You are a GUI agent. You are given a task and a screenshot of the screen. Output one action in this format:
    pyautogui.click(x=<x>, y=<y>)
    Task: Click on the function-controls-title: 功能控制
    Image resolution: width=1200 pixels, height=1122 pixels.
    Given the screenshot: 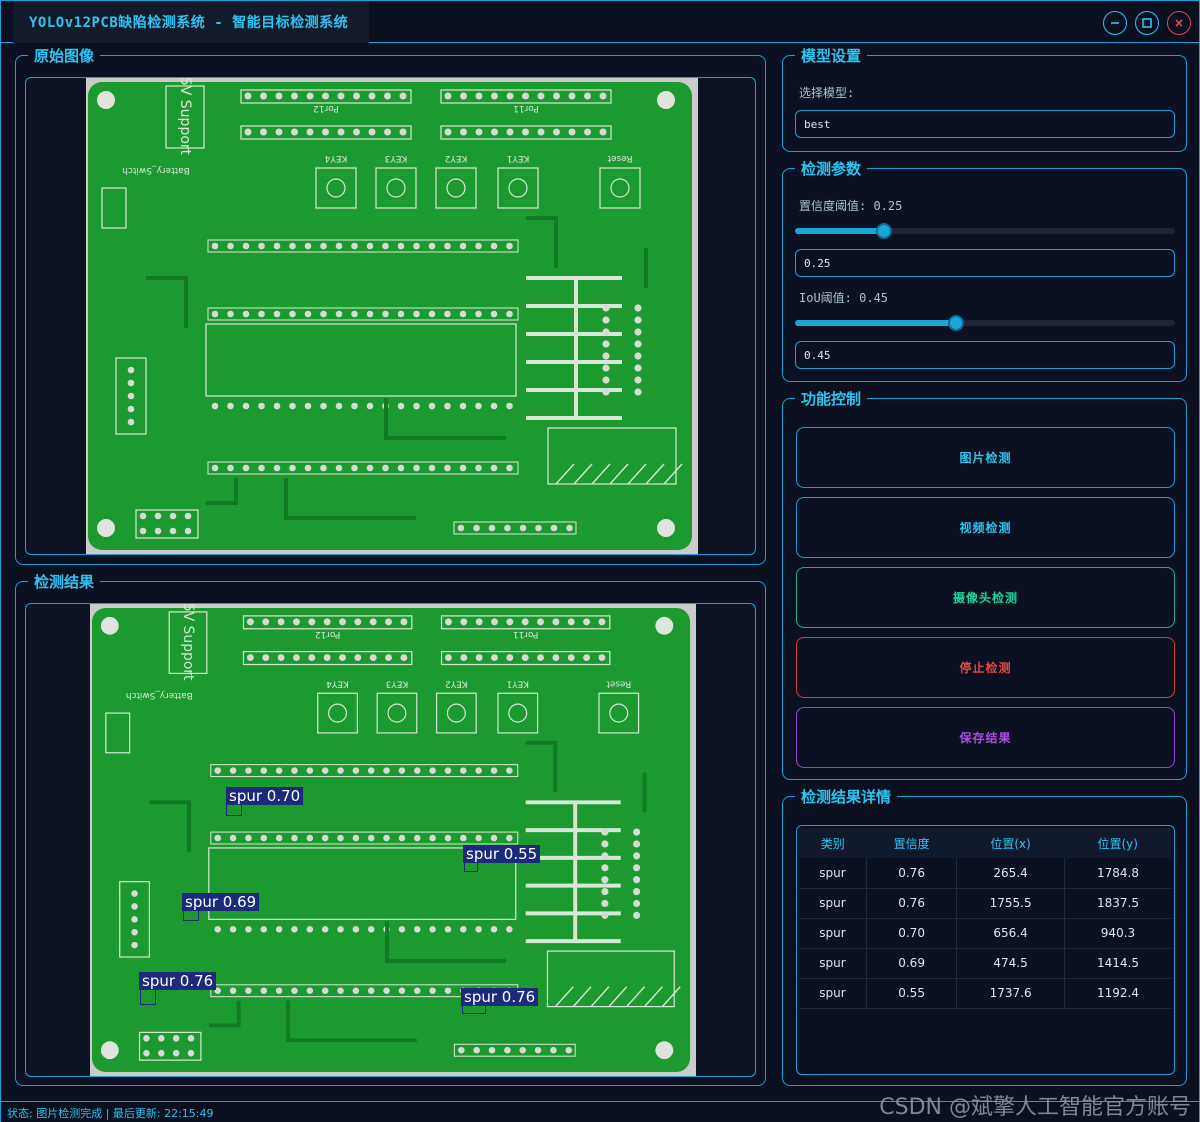 What is the action you would take?
    pyautogui.click(x=831, y=399)
    